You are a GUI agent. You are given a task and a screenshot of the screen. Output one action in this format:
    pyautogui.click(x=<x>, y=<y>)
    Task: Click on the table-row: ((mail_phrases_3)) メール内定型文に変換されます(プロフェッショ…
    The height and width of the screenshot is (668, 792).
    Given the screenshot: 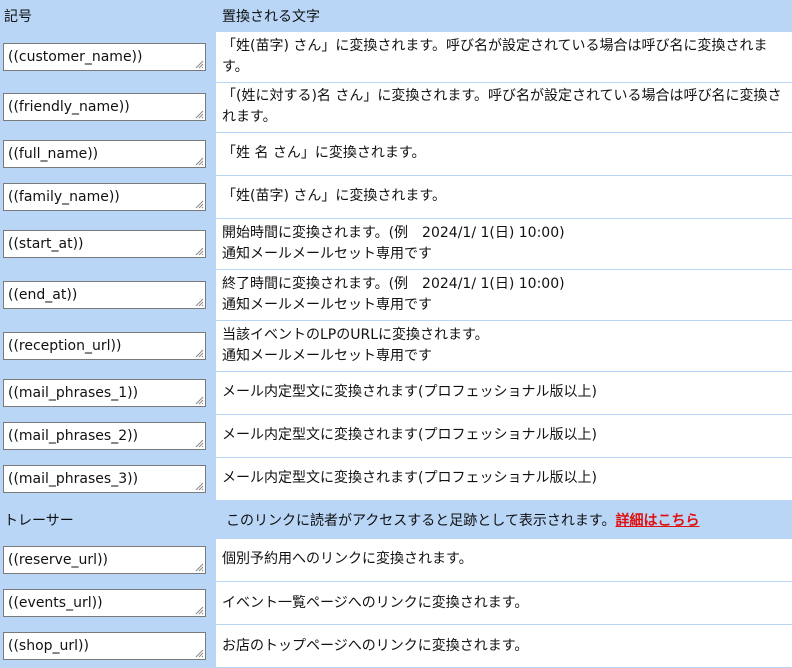 What is the action you would take?
    pyautogui.click(x=396, y=479)
    